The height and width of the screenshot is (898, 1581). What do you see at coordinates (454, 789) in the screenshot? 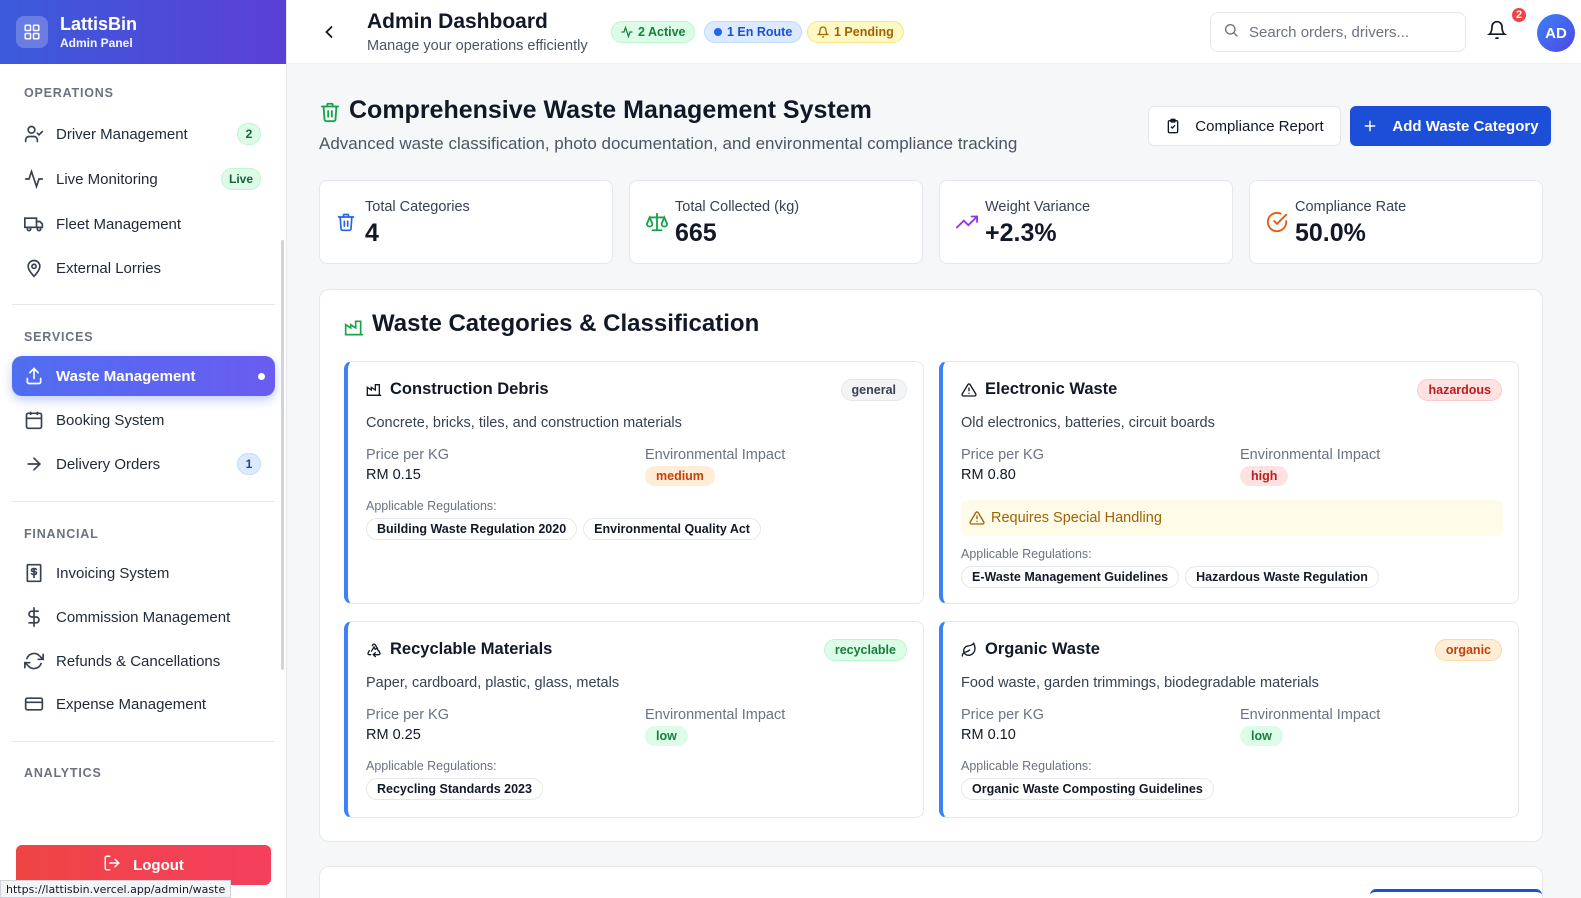
I see `regulation-chip: Recycling Standards 2023` at bounding box center [454, 789].